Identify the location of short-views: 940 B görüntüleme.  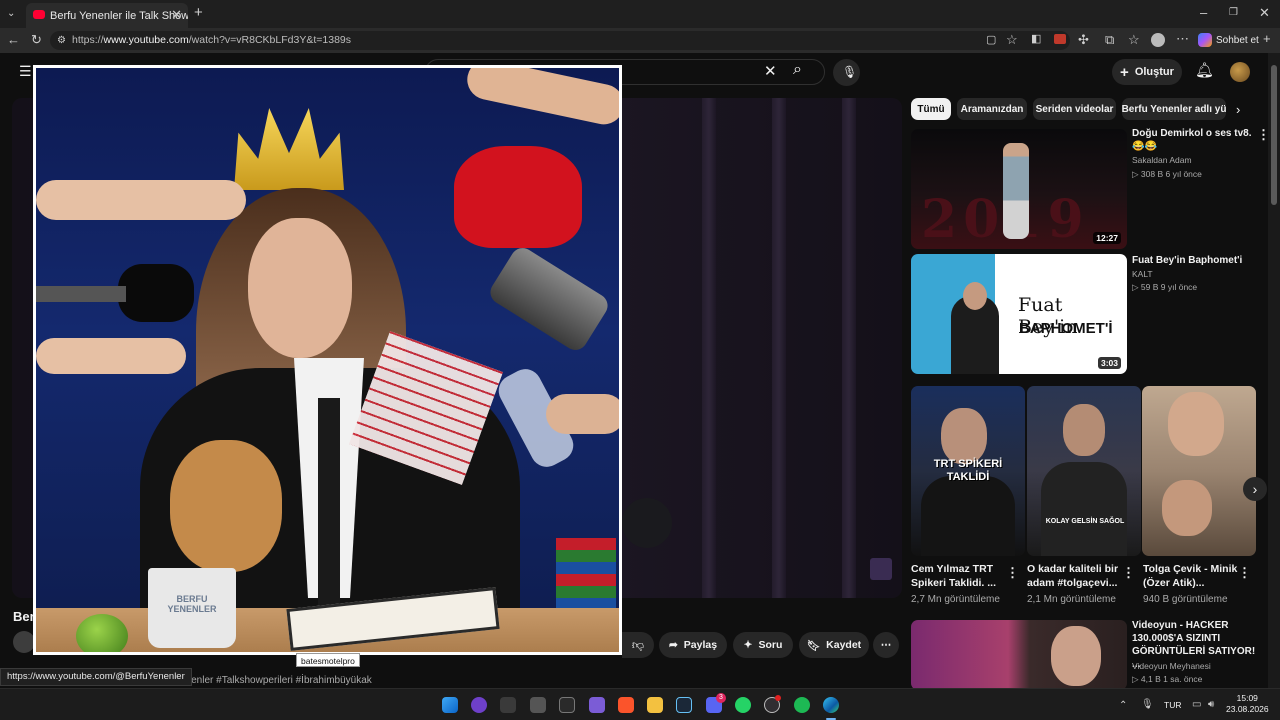
(1185, 599).